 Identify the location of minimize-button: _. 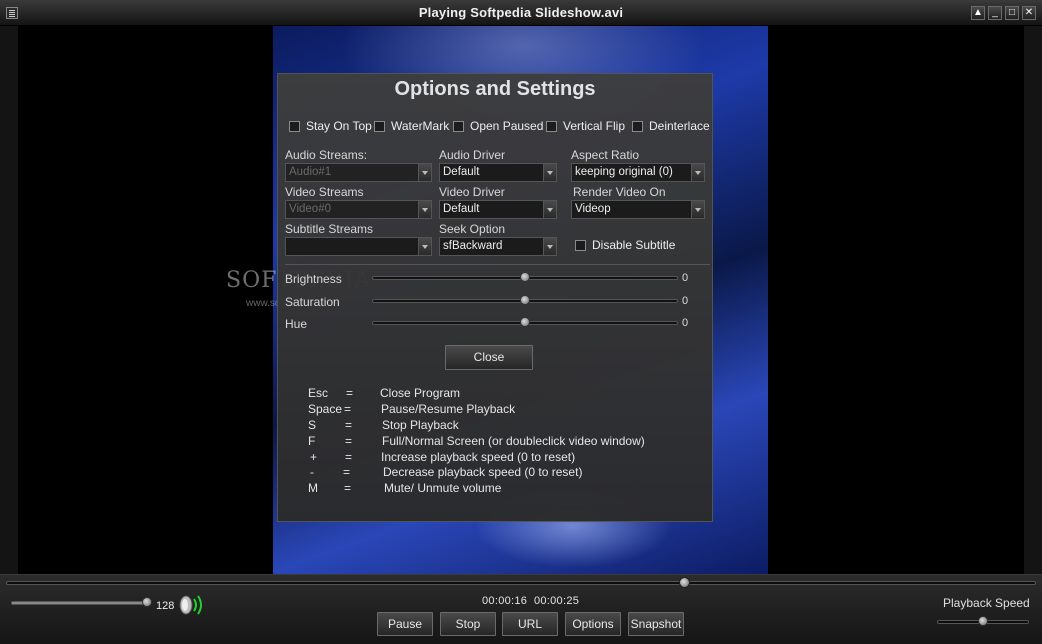
(995, 13).